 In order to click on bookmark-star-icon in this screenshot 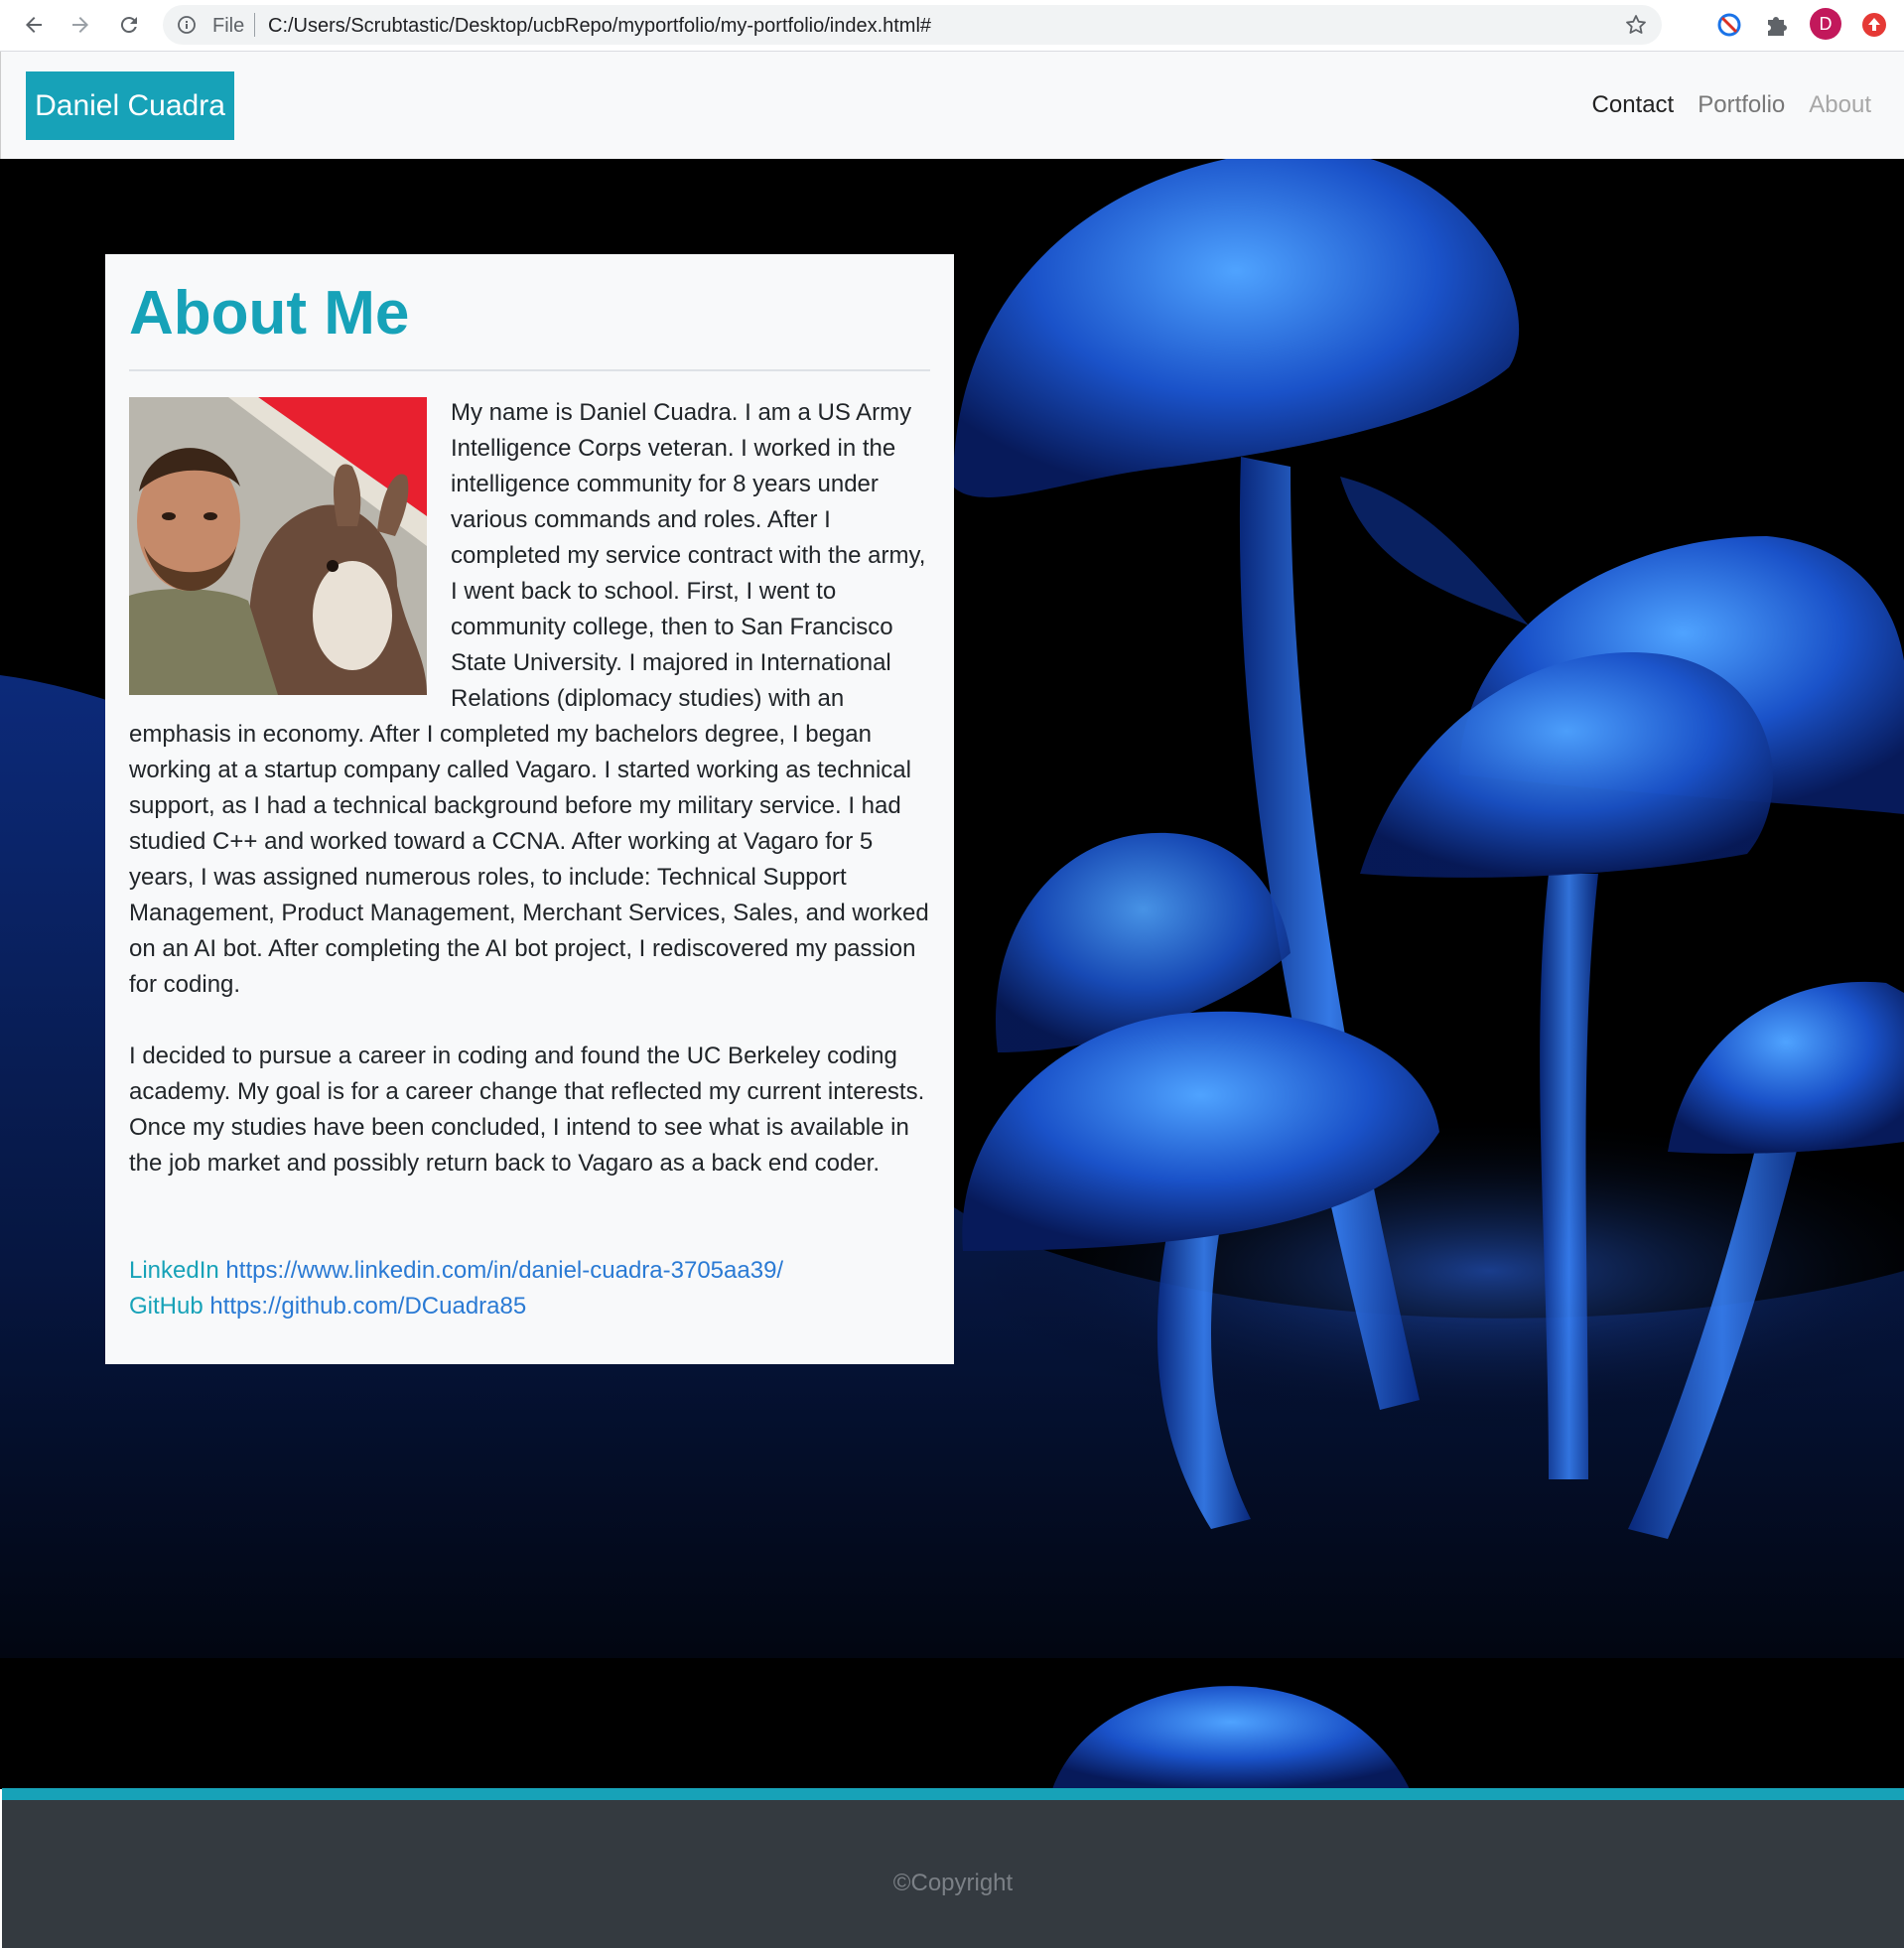, I will do `click(1636, 25)`.